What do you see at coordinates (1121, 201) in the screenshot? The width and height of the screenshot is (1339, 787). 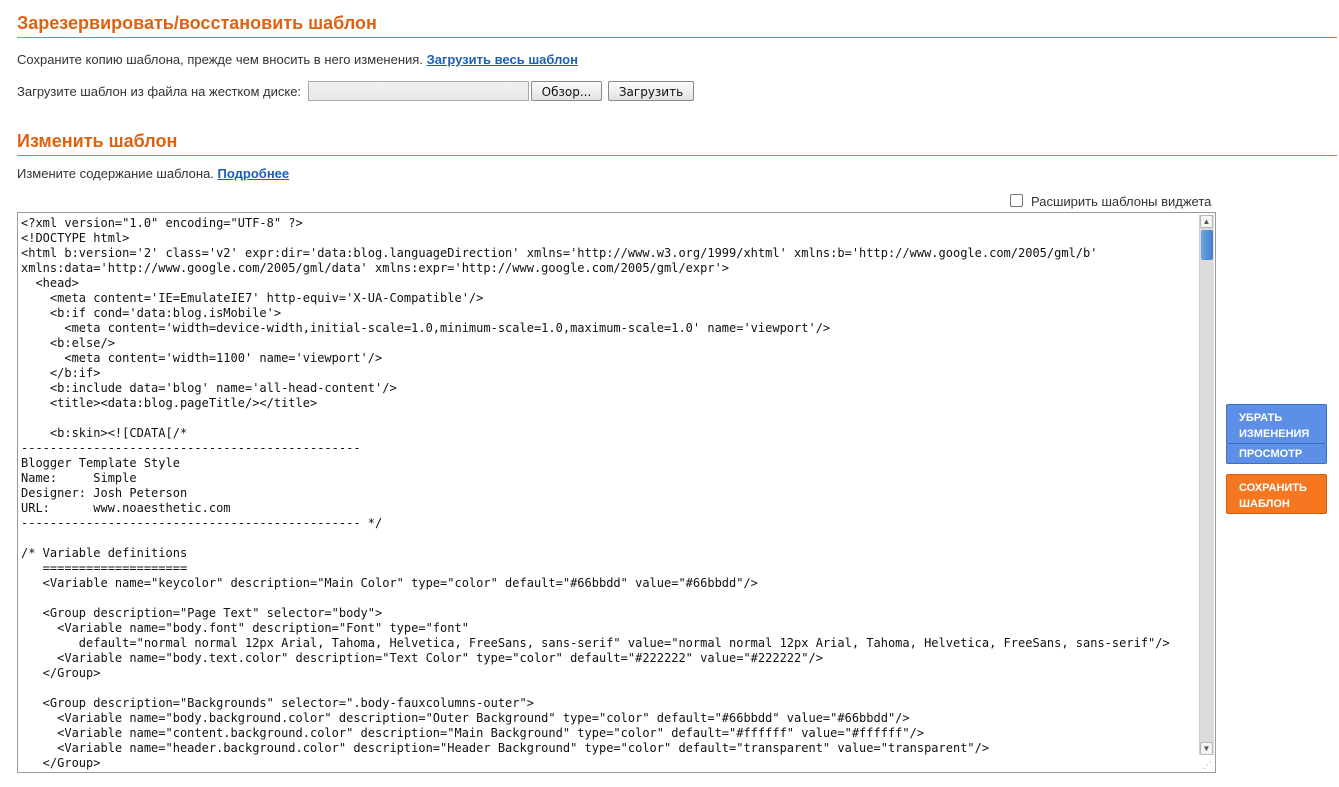 I see `expand-widgets-label: Расширить шаблоны виджета` at bounding box center [1121, 201].